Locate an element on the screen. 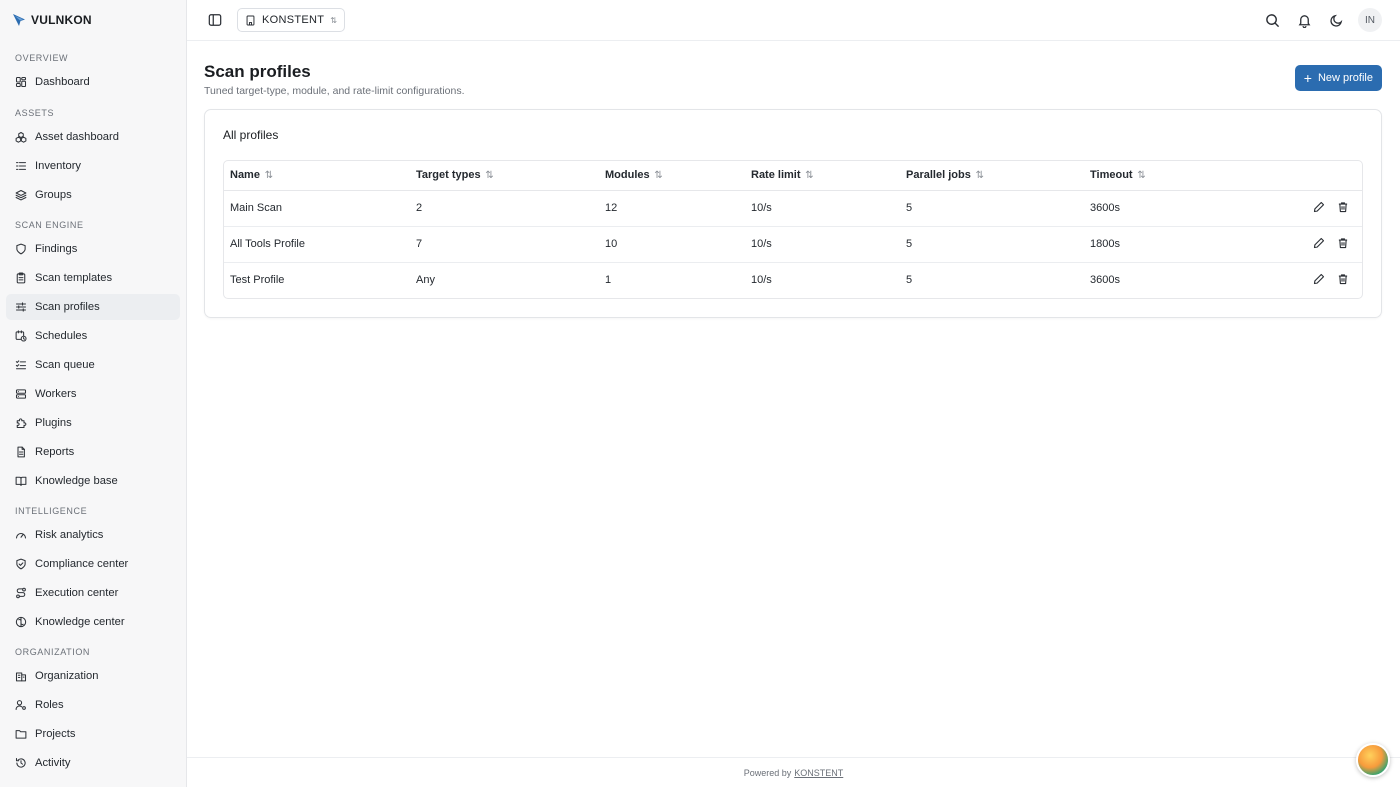 The width and height of the screenshot is (1400, 787). sidebar-item-plugins: Plugins is located at coordinates (93, 423).